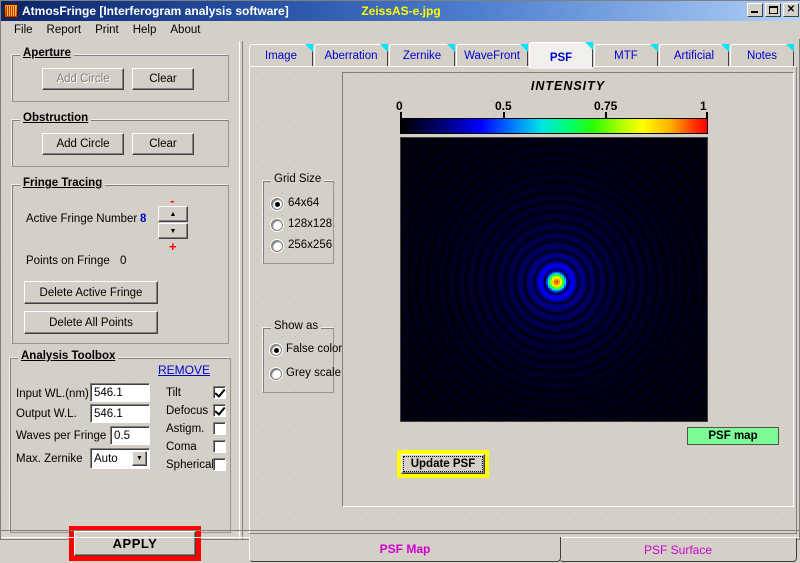  Describe the element at coordinates (181, 447) in the screenshot. I see `aberration-label-coma: Coma` at that location.